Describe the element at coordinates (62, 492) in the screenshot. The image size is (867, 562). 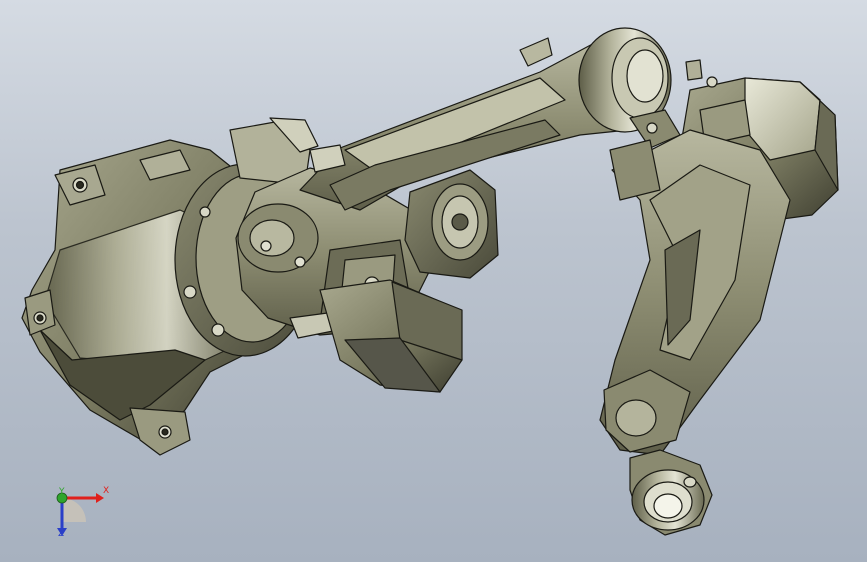
I see `y-axis-label: Y` at that location.